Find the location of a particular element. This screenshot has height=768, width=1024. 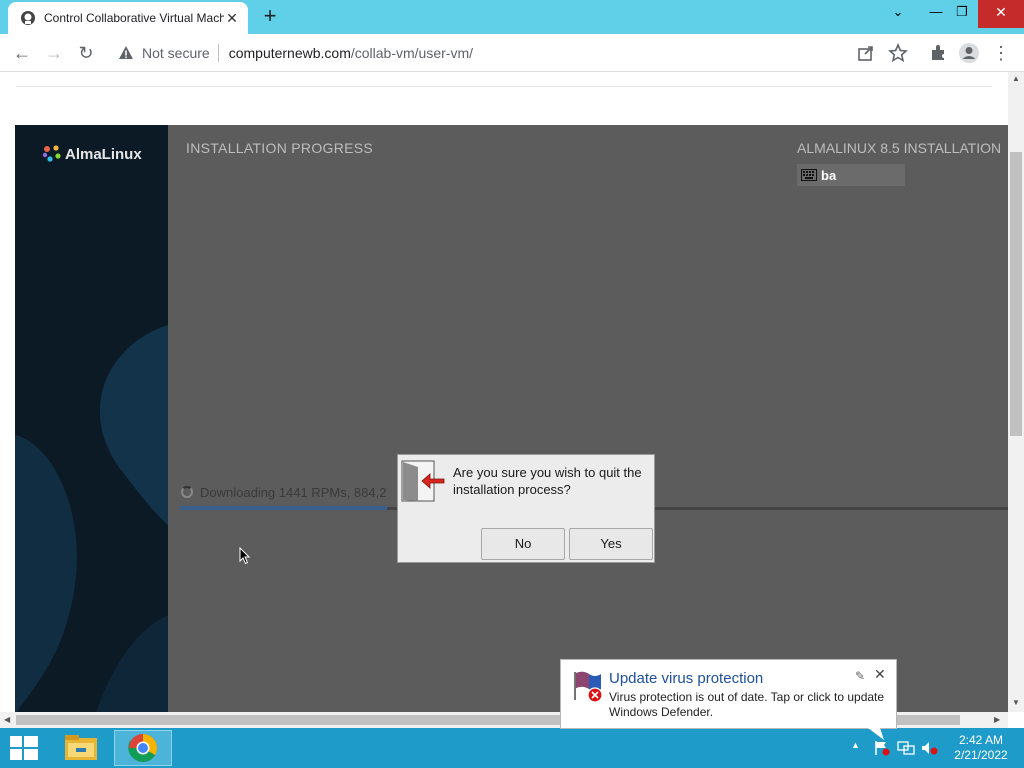

exit-door-icon is located at coordinates (423, 481).